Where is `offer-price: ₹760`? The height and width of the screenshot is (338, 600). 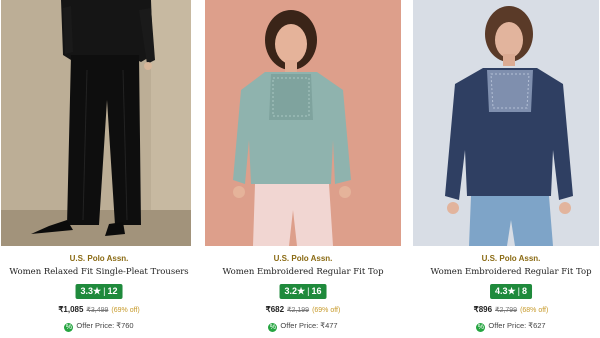
offer-price: ₹760 is located at coordinates (125, 325).